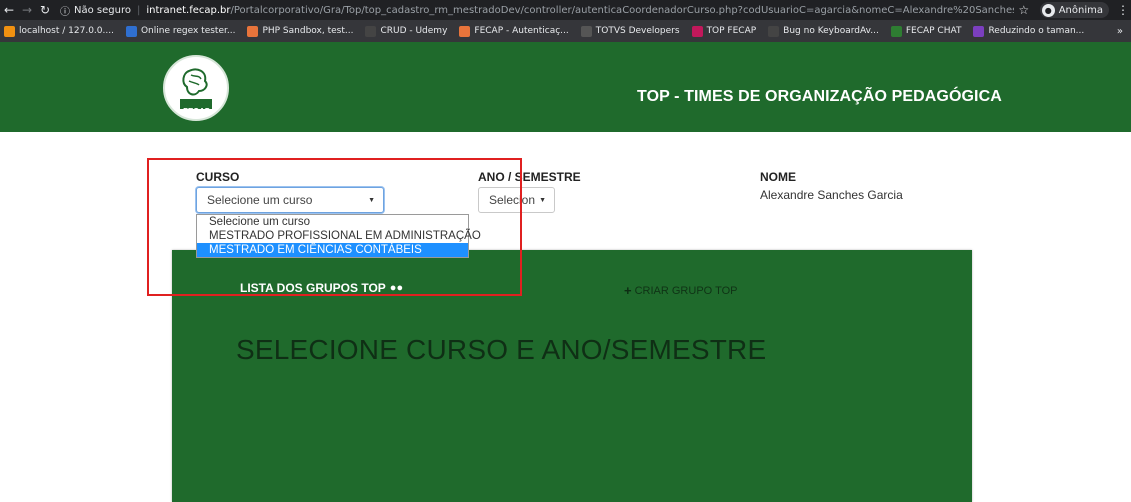 The image size is (1131, 502). What do you see at coordinates (196, 88) in the screenshot?
I see `fecap-logo: FECAP` at bounding box center [196, 88].